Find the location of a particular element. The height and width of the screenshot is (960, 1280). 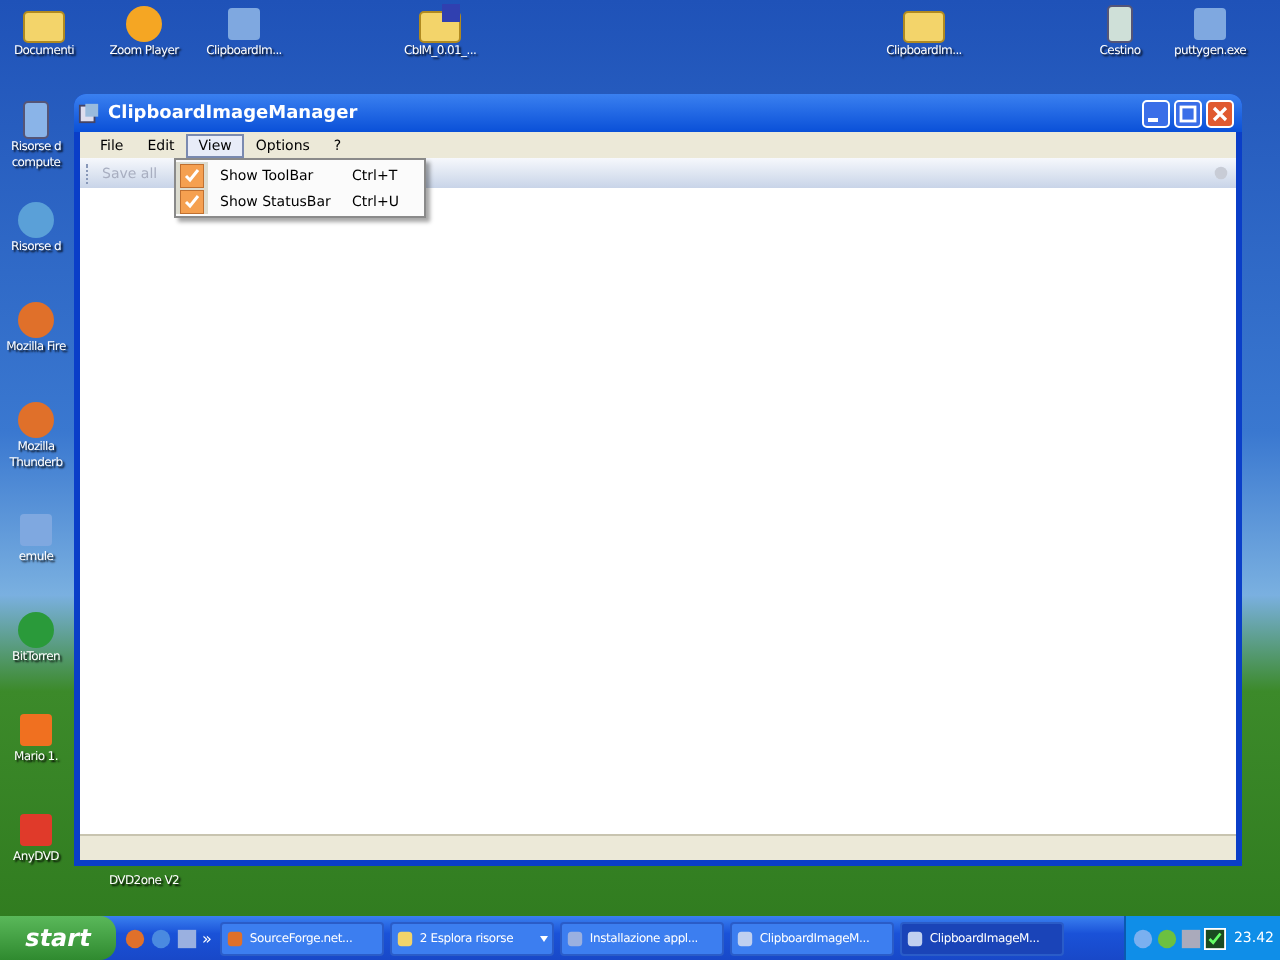

close-button is located at coordinates (1220, 113).